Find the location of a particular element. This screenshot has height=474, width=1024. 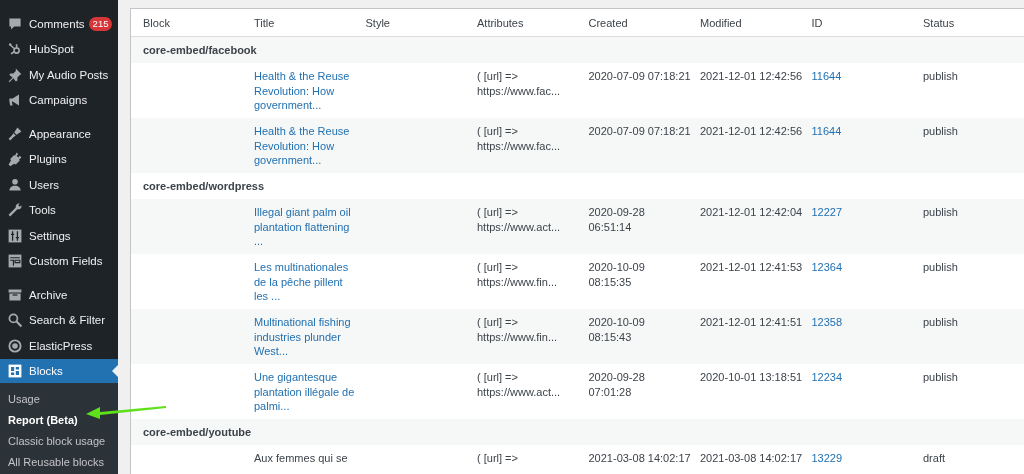

sidebar-item: Tools is located at coordinates (59, 210).